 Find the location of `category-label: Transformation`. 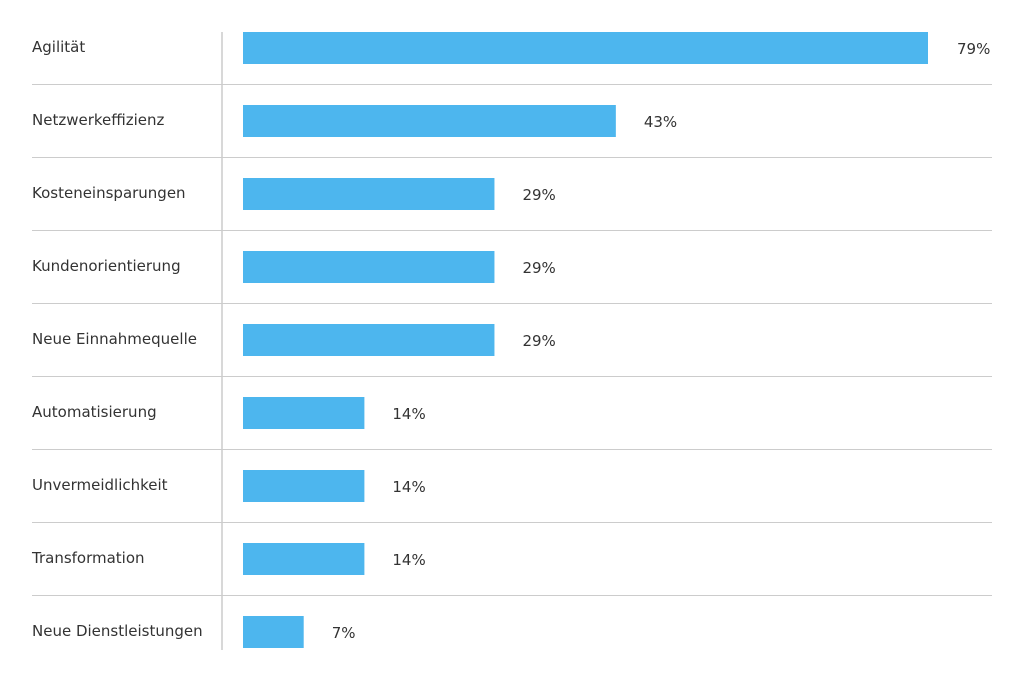

category-label: Transformation is located at coordinates (88, 558).